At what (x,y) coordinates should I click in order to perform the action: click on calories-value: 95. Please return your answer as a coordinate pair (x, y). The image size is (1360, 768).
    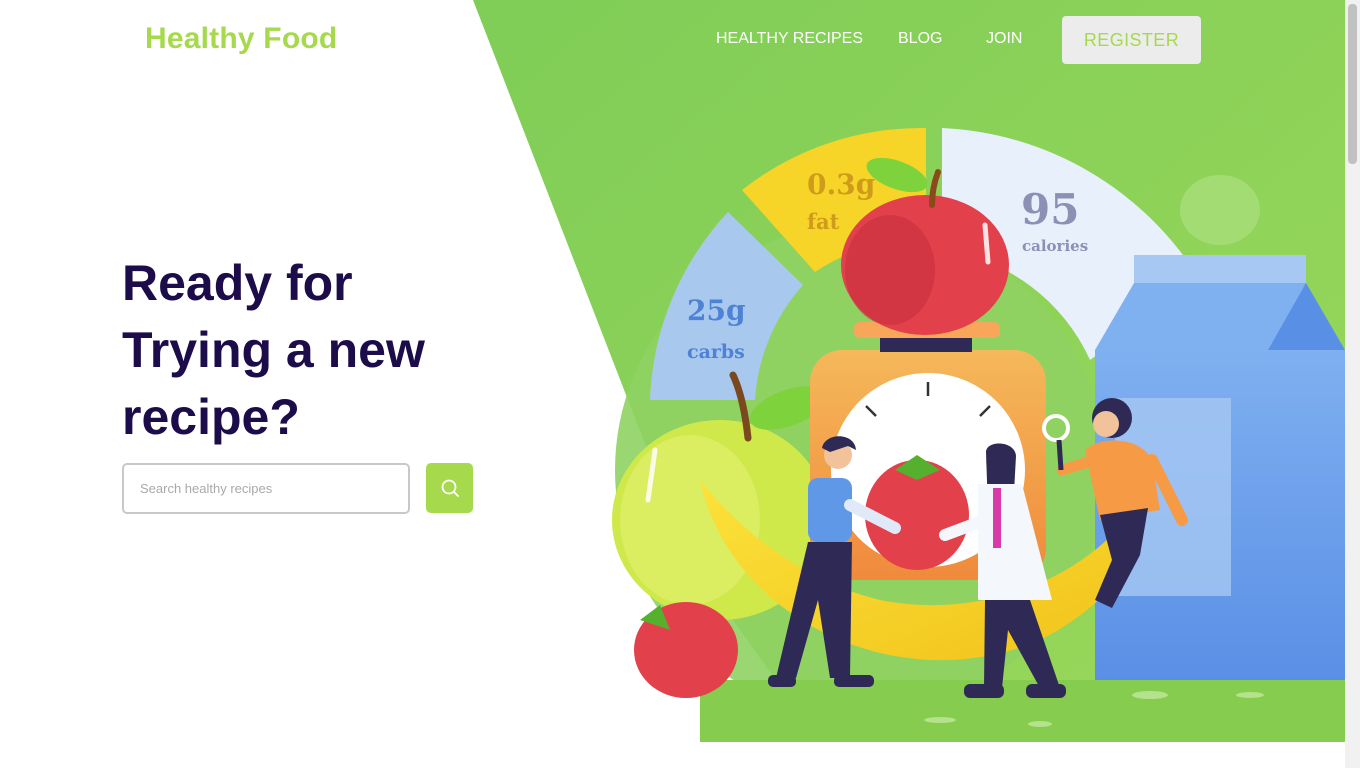
    Looking at the image, I should click on (1050, 209).